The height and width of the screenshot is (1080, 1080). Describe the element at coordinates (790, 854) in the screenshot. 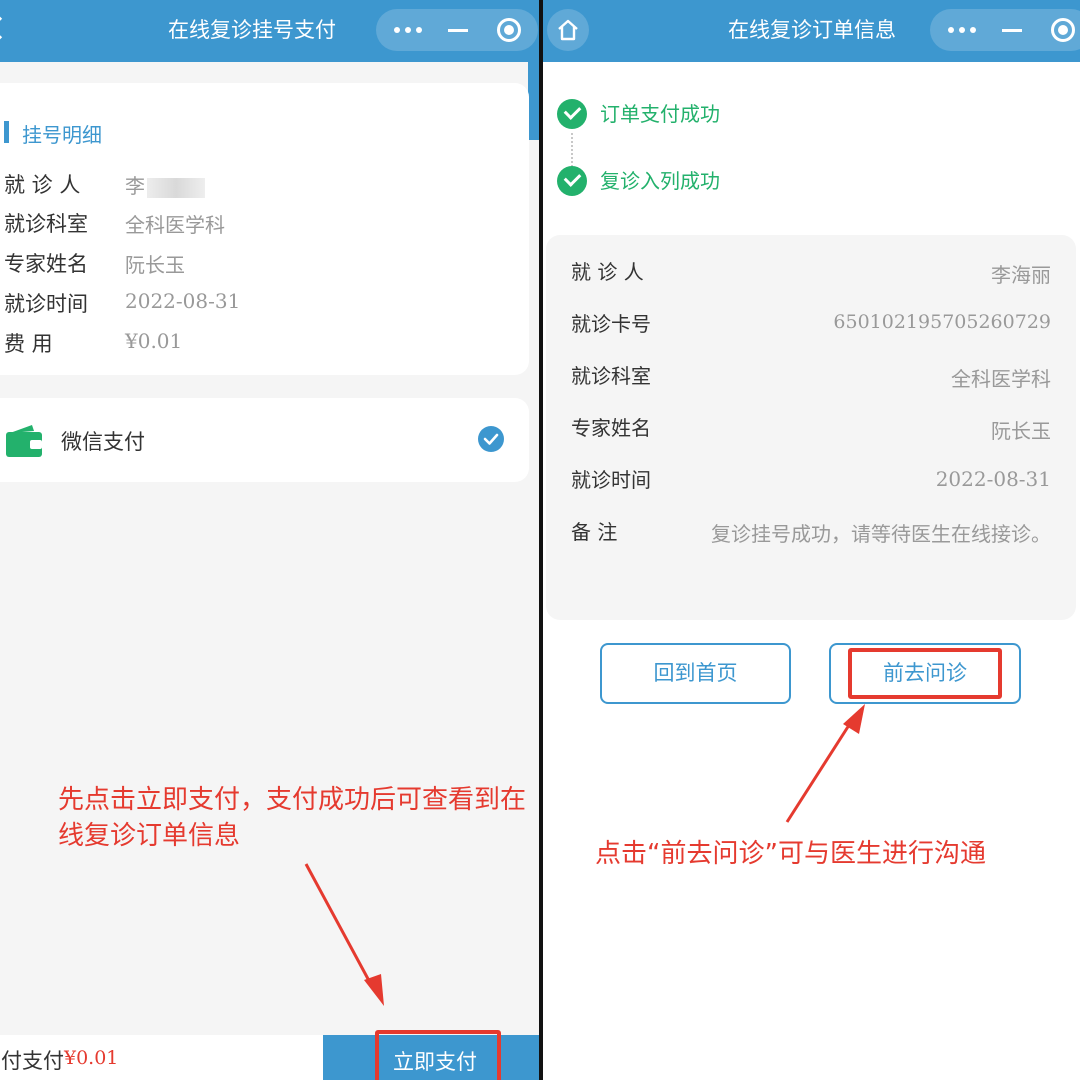

I see `instruction-annotation: 点击“前去问诊”可与医生进行沟通` at that location.